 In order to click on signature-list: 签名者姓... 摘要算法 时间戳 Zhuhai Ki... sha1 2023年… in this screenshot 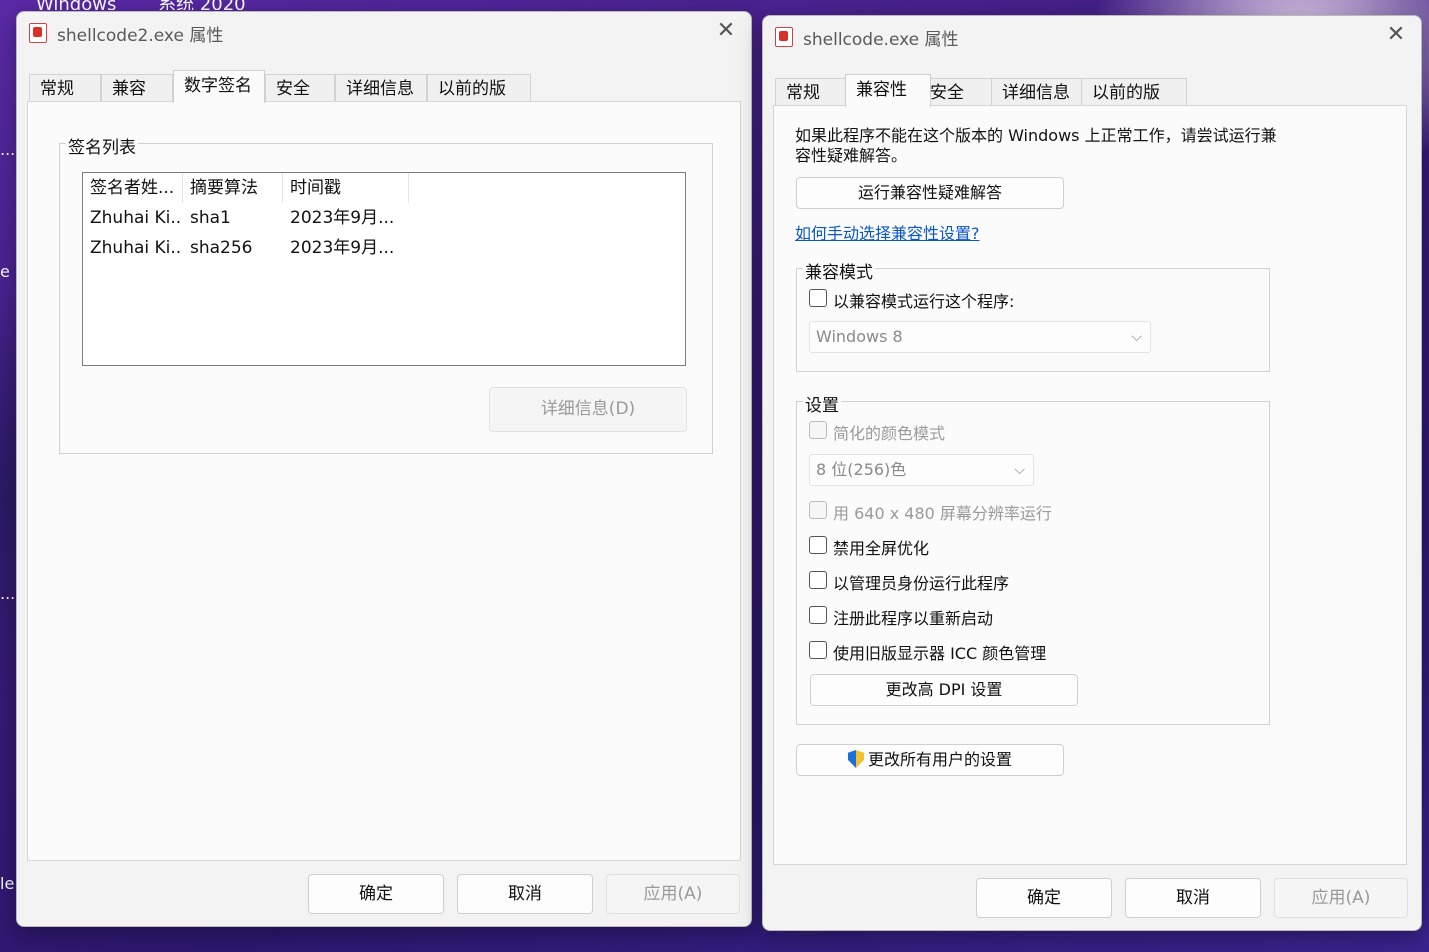, I will do `click(384, 269)`.